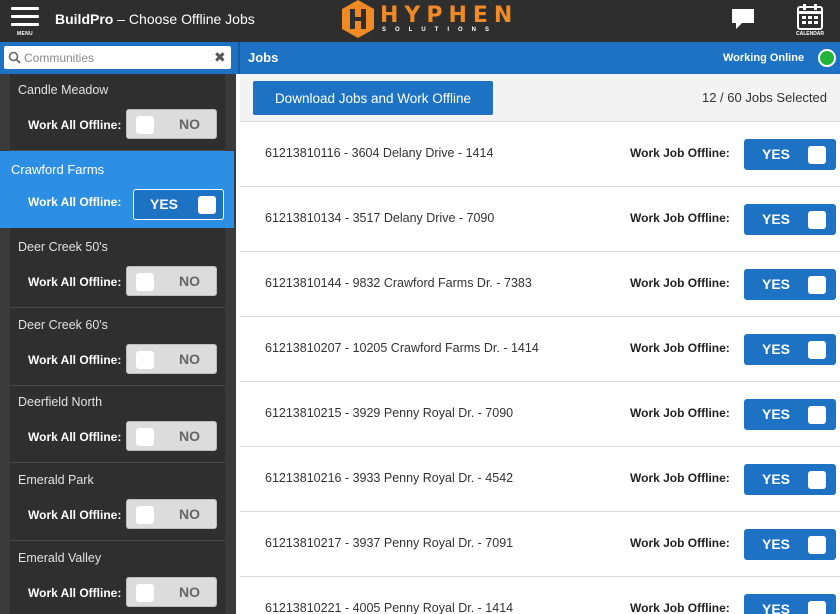  I want to click on community-item: Emerald Valley Work All Offline: NO, so click(117, 578).